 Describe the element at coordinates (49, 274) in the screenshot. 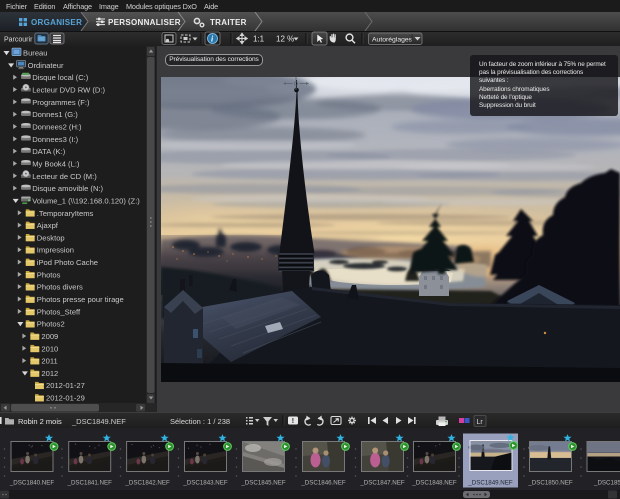

I see `svg-text: Photos` at that location.